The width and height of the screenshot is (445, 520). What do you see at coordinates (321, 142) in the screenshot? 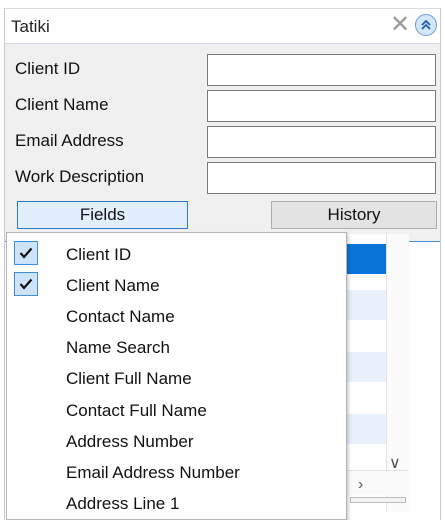
I see `email-address-field` at bounding box center [321, 142].